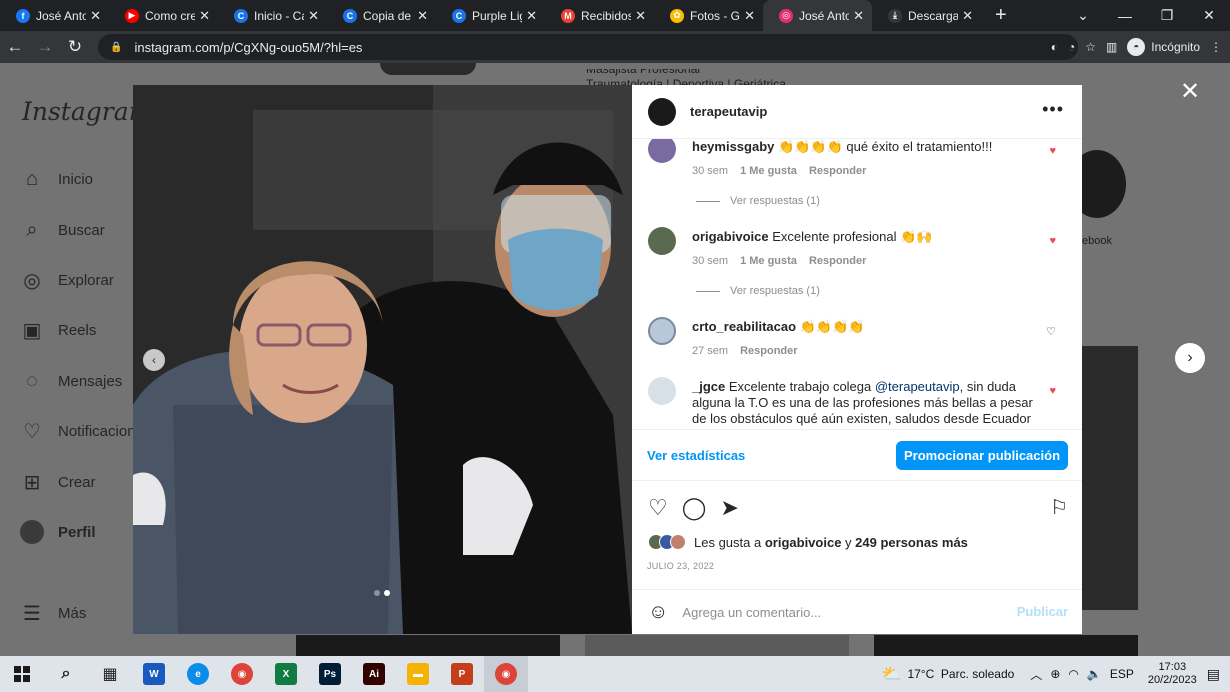 The width and height of the screenshot is (1230, 692). I want to click on comment-like-heart-icon: ♡, so click(1051, 331).